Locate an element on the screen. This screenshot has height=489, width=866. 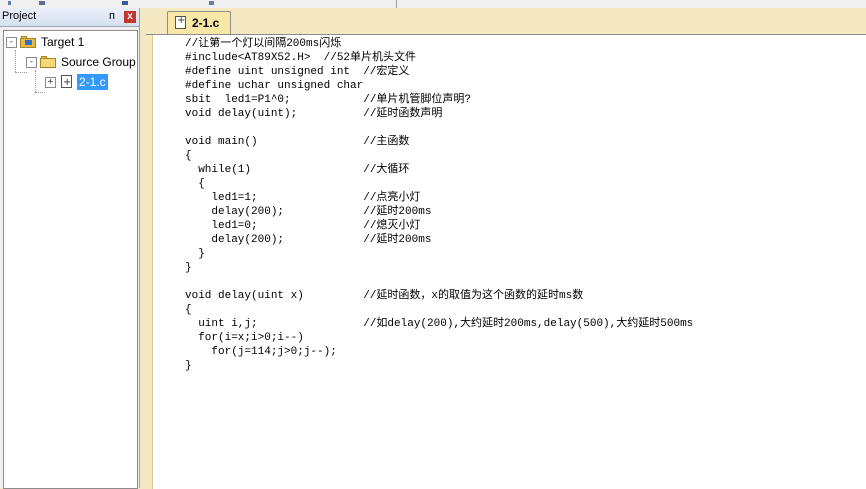
code-line: led1=1; //点亮小灯 is located at coordinates (302, 198).